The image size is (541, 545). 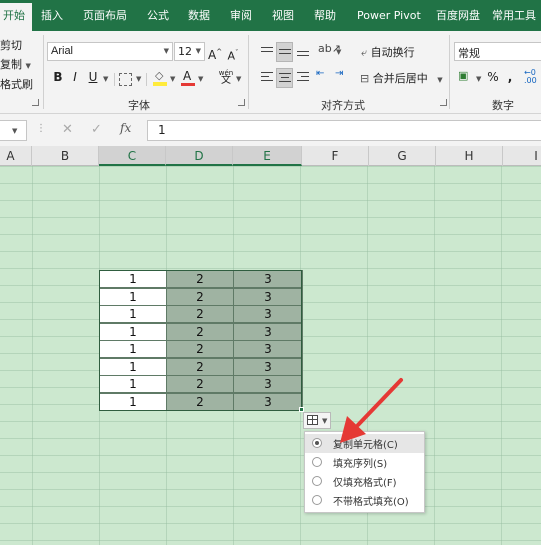 I want to click on column-header-f: F, so click(x=335, y=156).